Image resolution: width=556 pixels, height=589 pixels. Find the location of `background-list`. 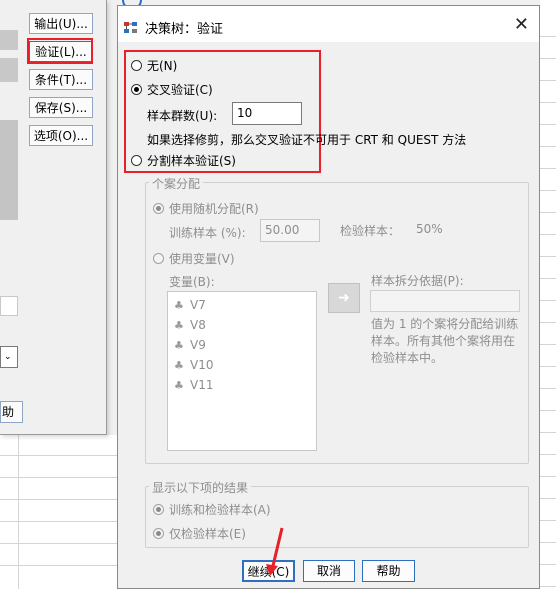

background-list is located at coordinates (9, 170).